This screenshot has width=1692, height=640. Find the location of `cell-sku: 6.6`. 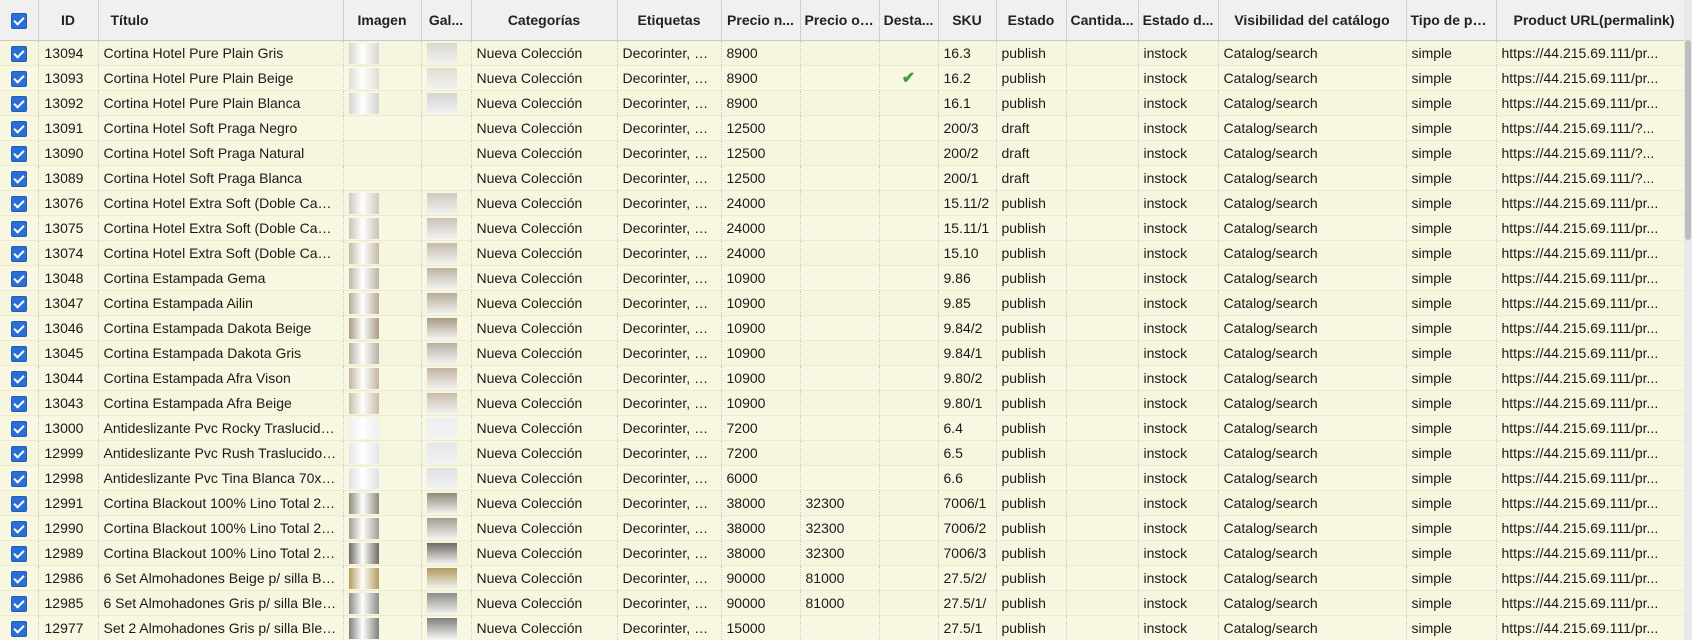

cell-sku: 6.6 is located at coordinates (967, 478).